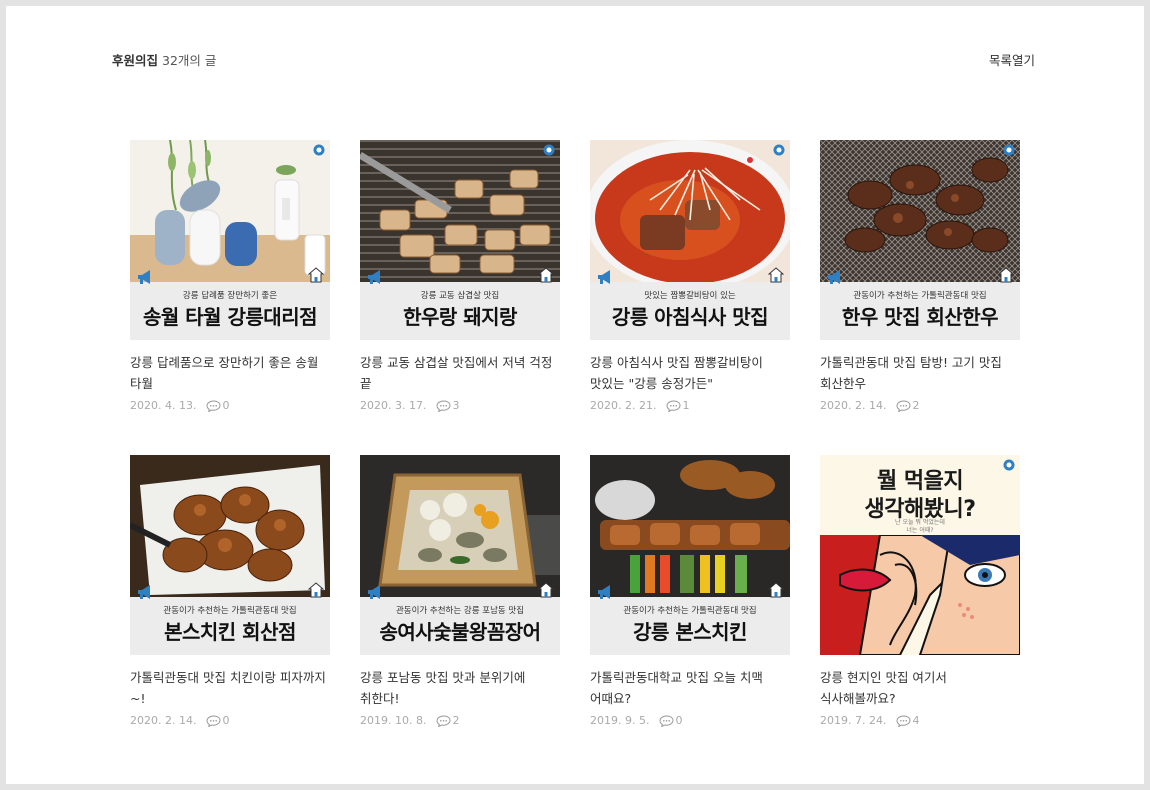 The height and width of the screenshot is (790, 1150). Describe the element at coordinates (460, 688) in the screenshot. I see `post-title: 강릉 포남동 맛집 맛과 분위기에 취한다!` at that location.